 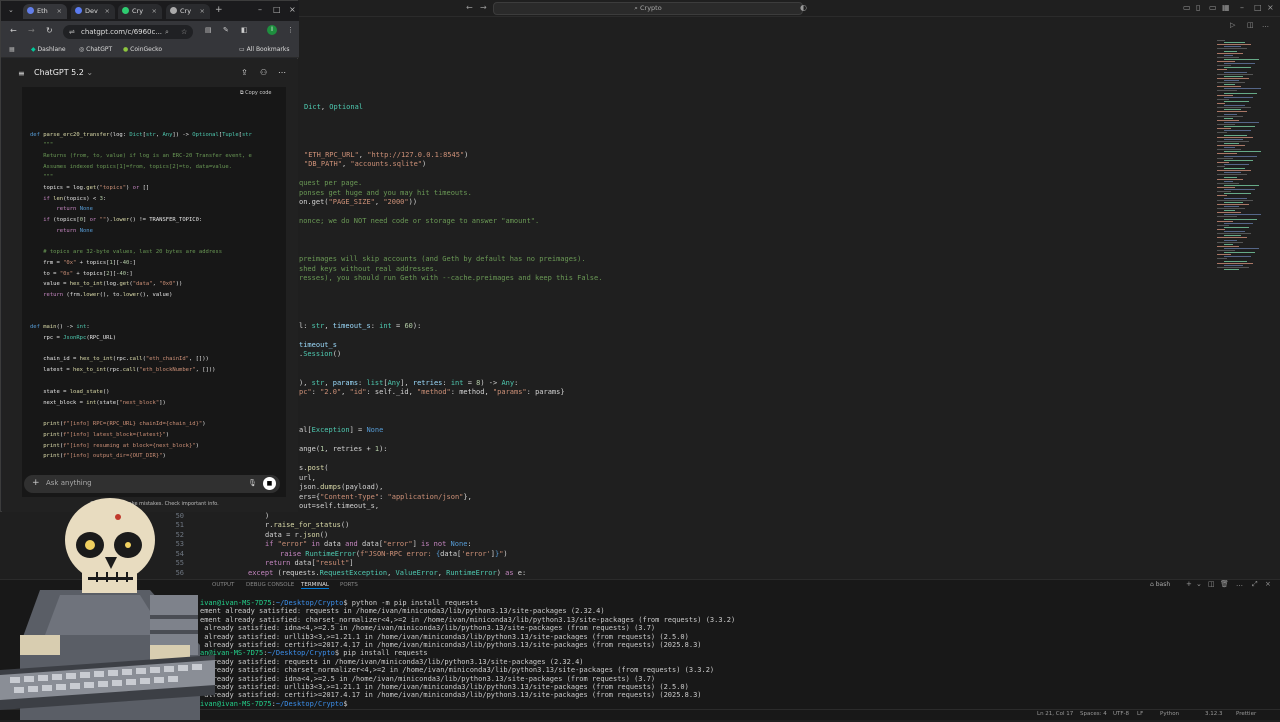 What do you see at coordinates (1189, 584) in the screenshot?
I see `new-terminal-icon: +` at bounding box center [1189, 584].